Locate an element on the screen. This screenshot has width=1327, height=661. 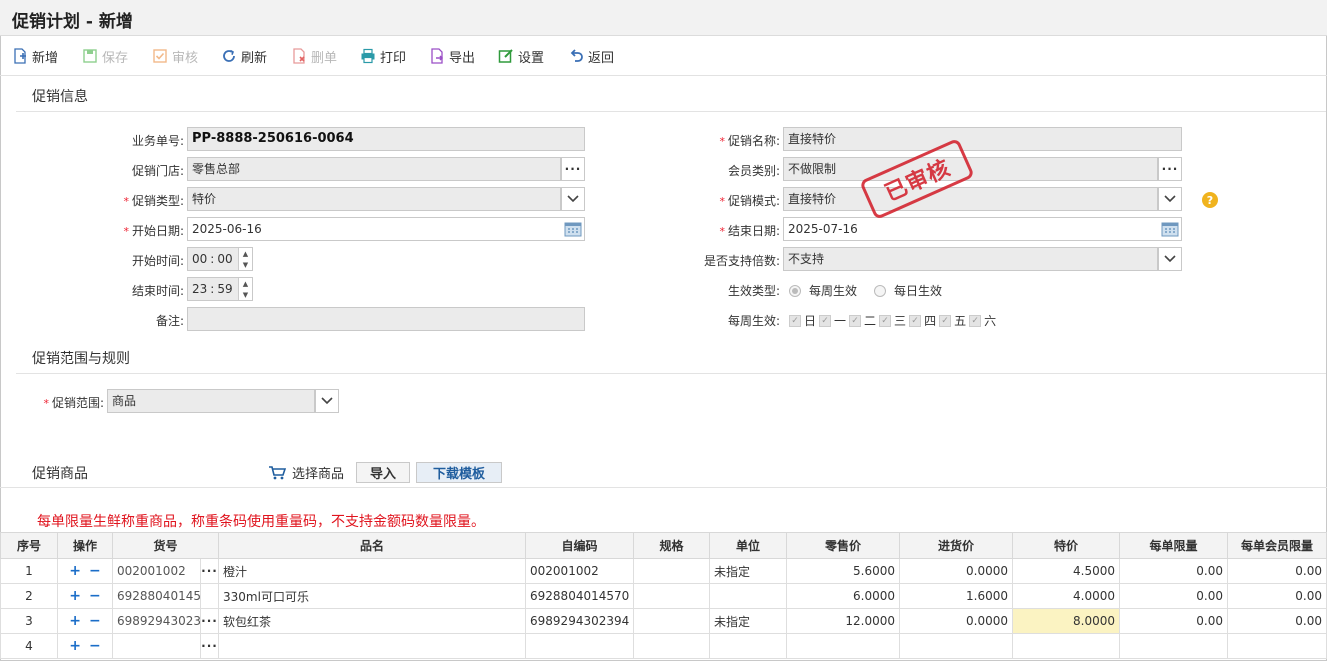
sku-picker-button is located at coordinates (209, 596).